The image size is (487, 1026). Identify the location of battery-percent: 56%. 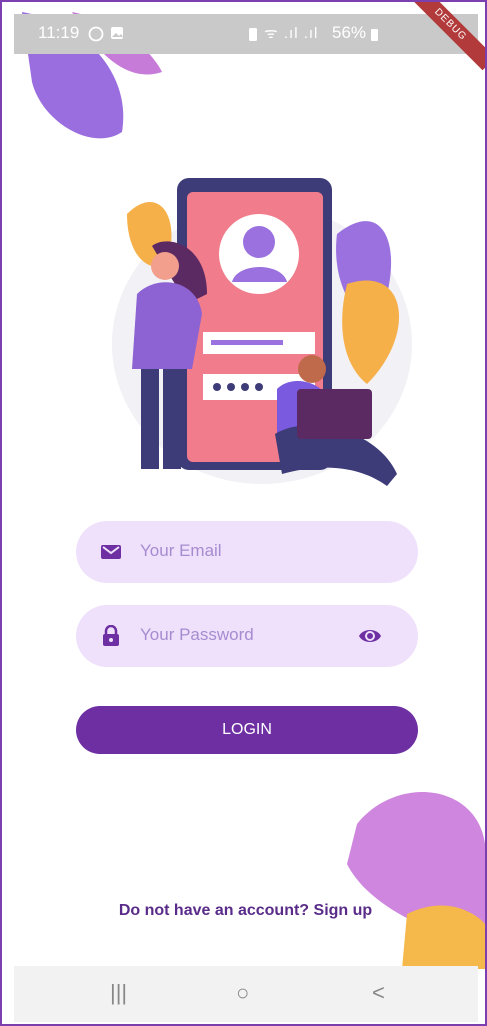
(349, 32).